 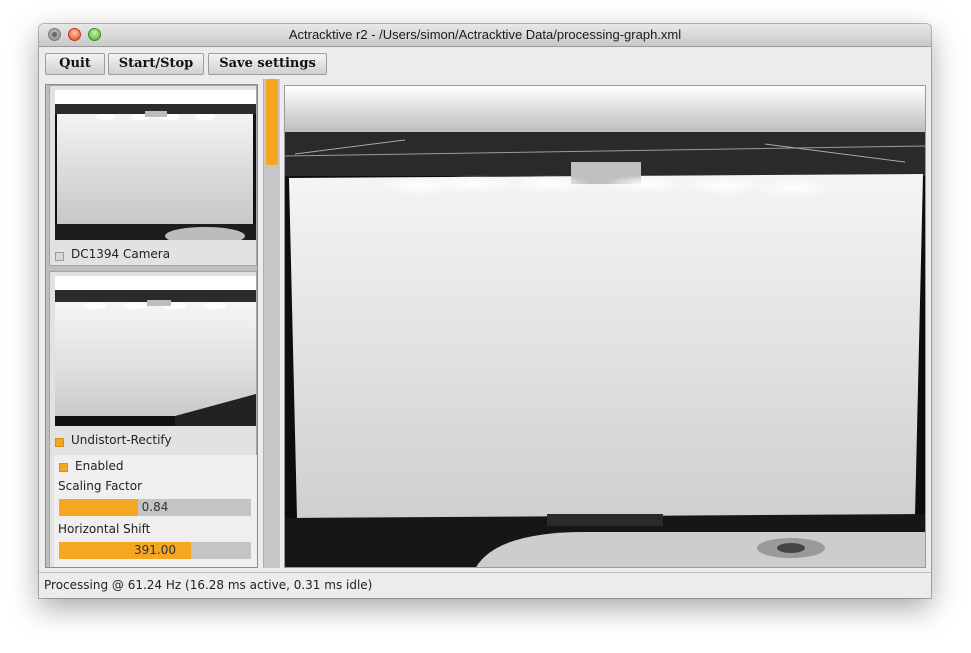 I want to click on undistort-node-checkbox, so click(x=59, y=442).